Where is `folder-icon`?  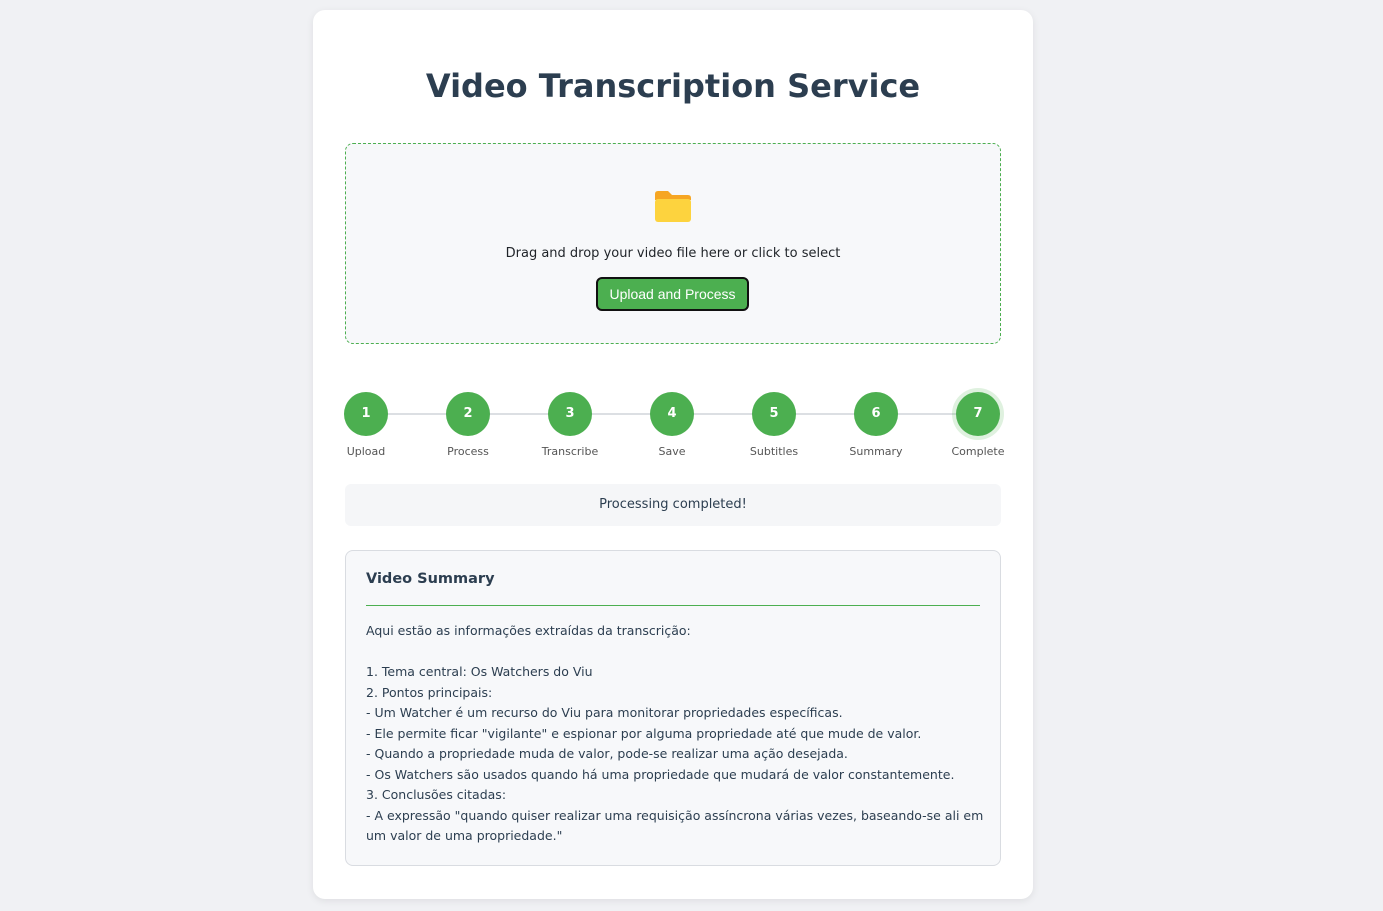
folder-icon is located at coordinates (673, 206).